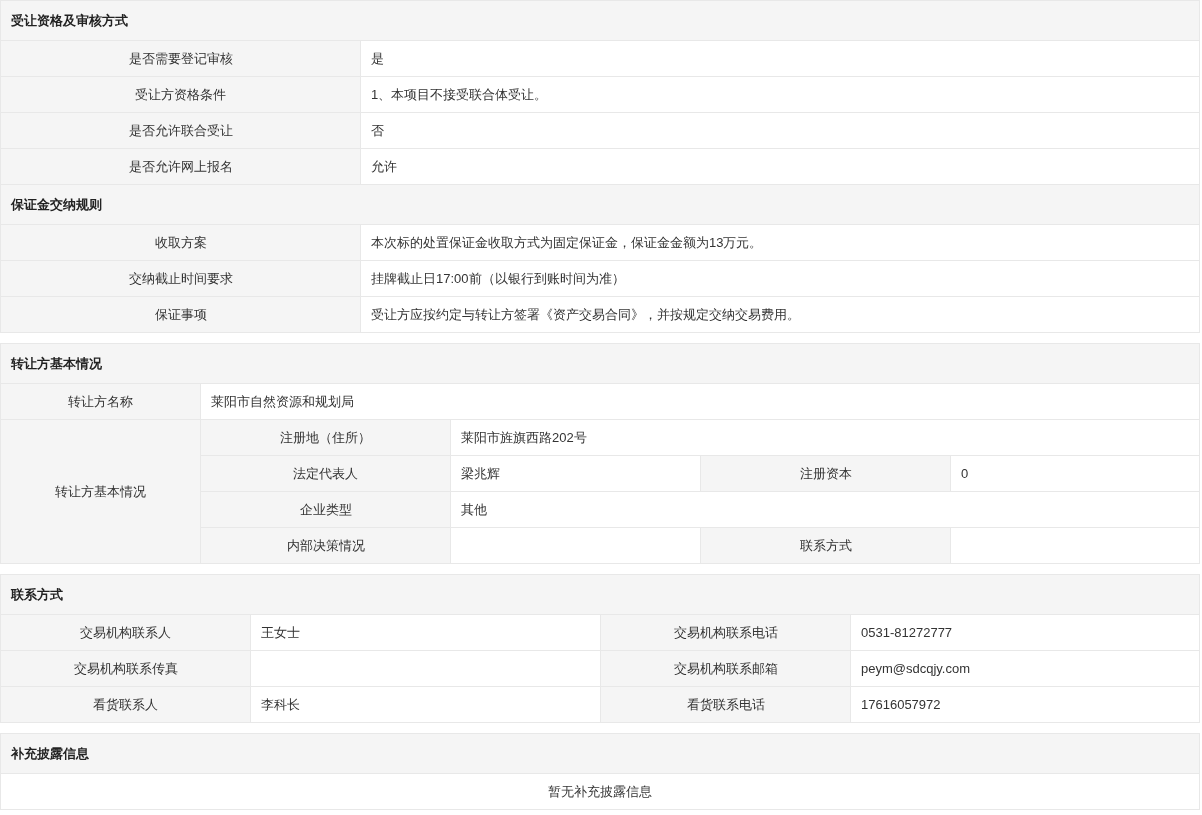  I want to click on field-label: 法定代表人, so click(326, 474).